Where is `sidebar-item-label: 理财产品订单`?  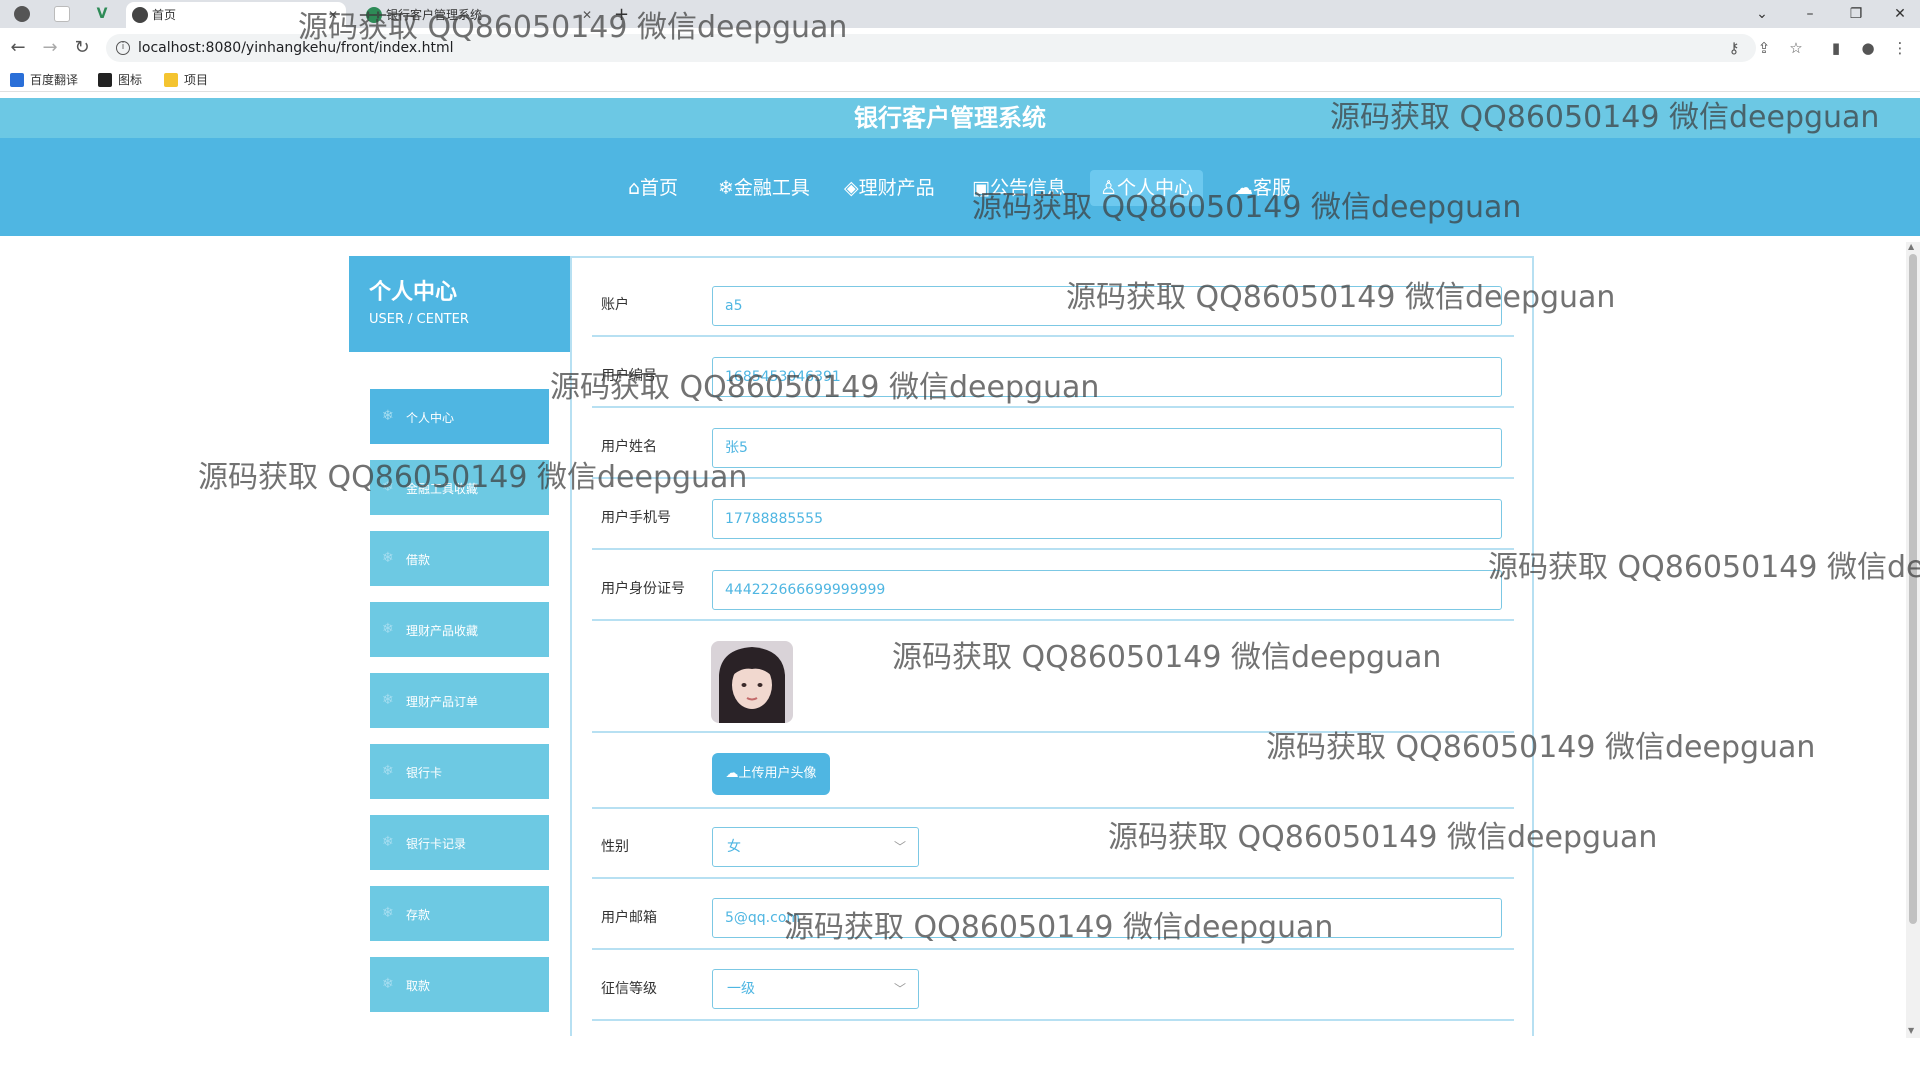
sidebar-item-label: 理财产品订单 is located at coordinates (442, 702).